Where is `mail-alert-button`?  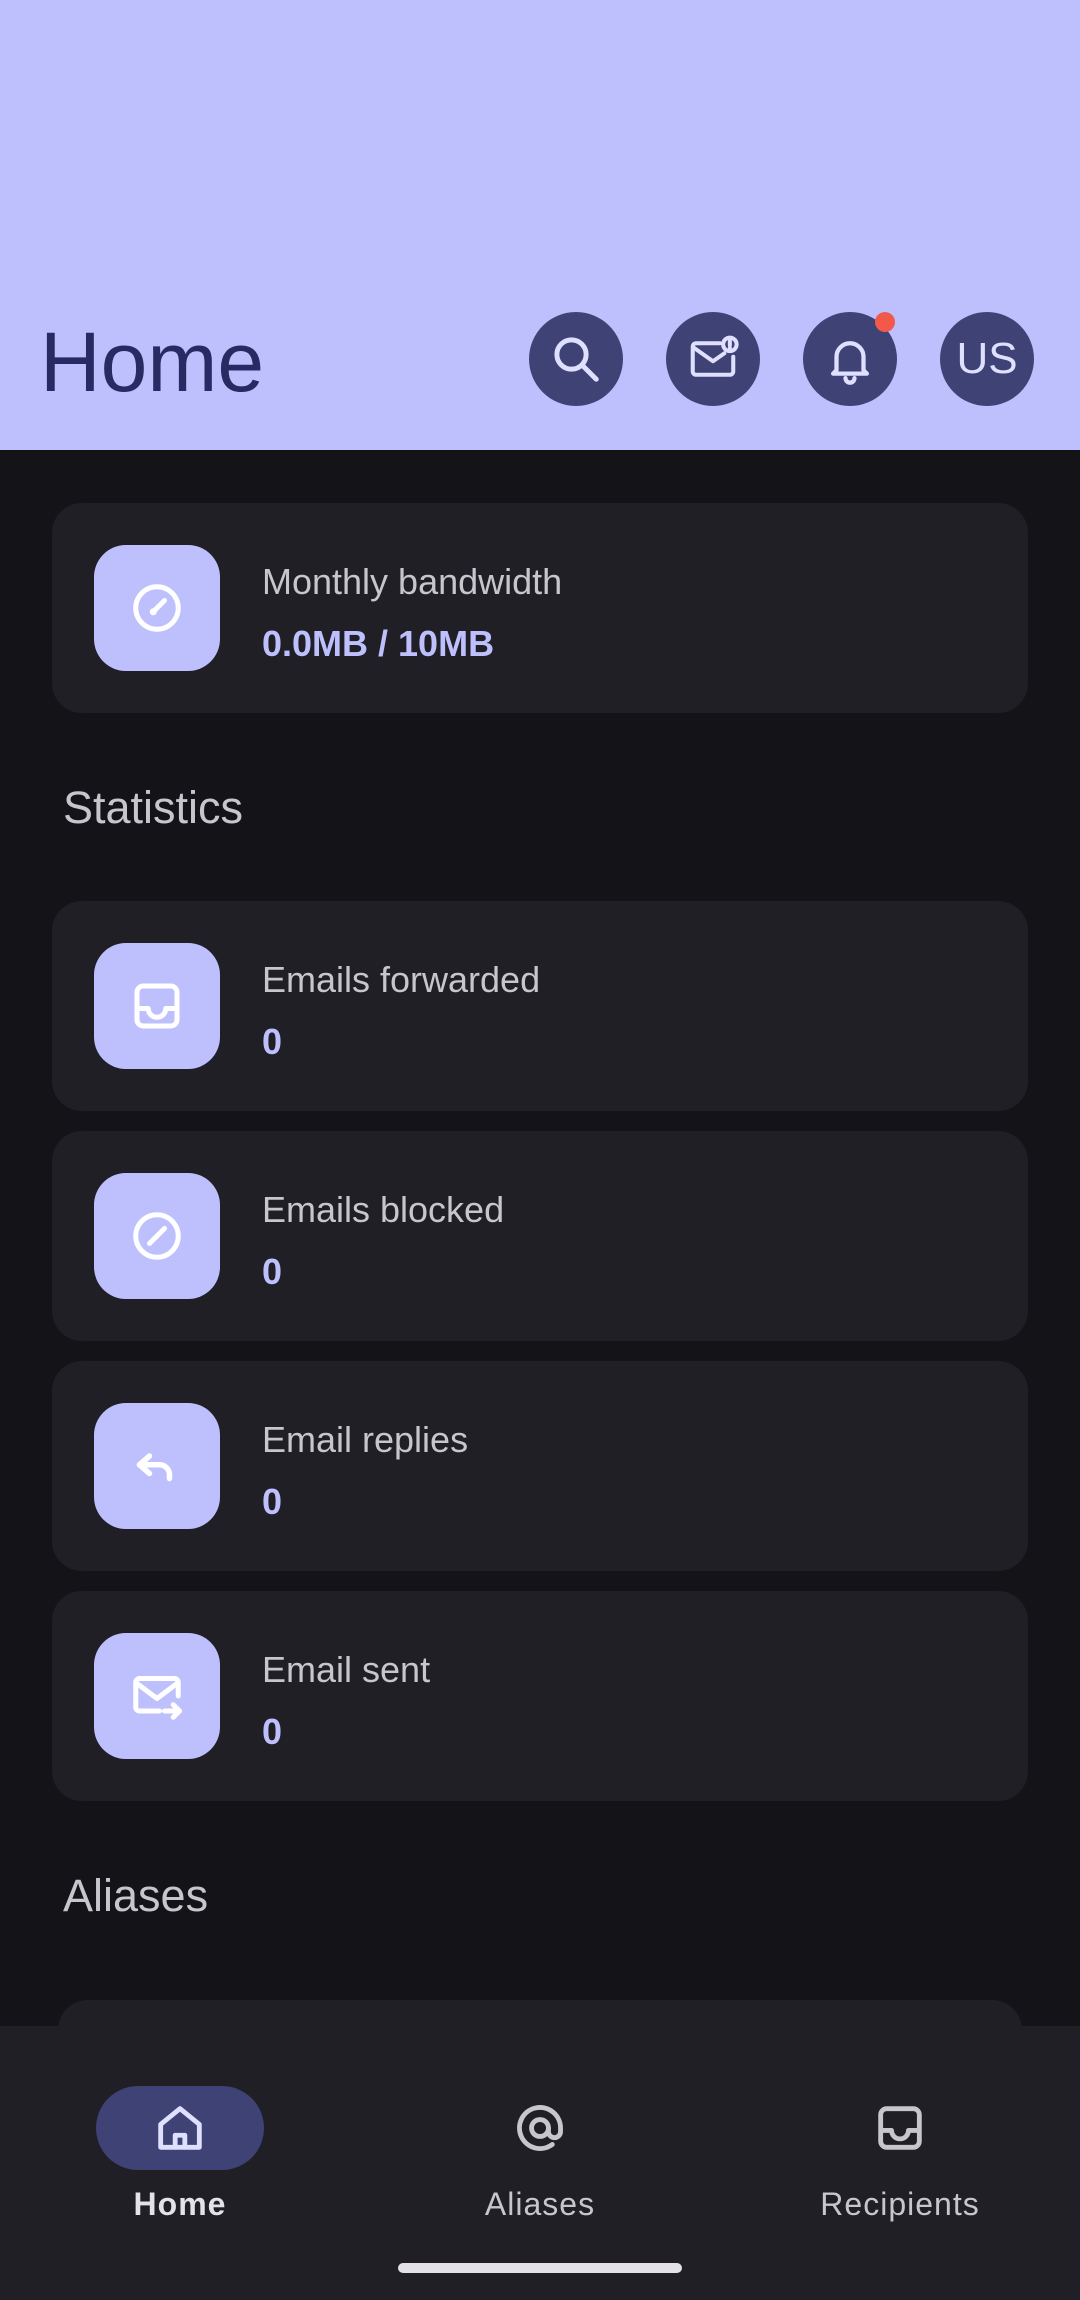
mail-alert-button is located at coordinates (713, 359).